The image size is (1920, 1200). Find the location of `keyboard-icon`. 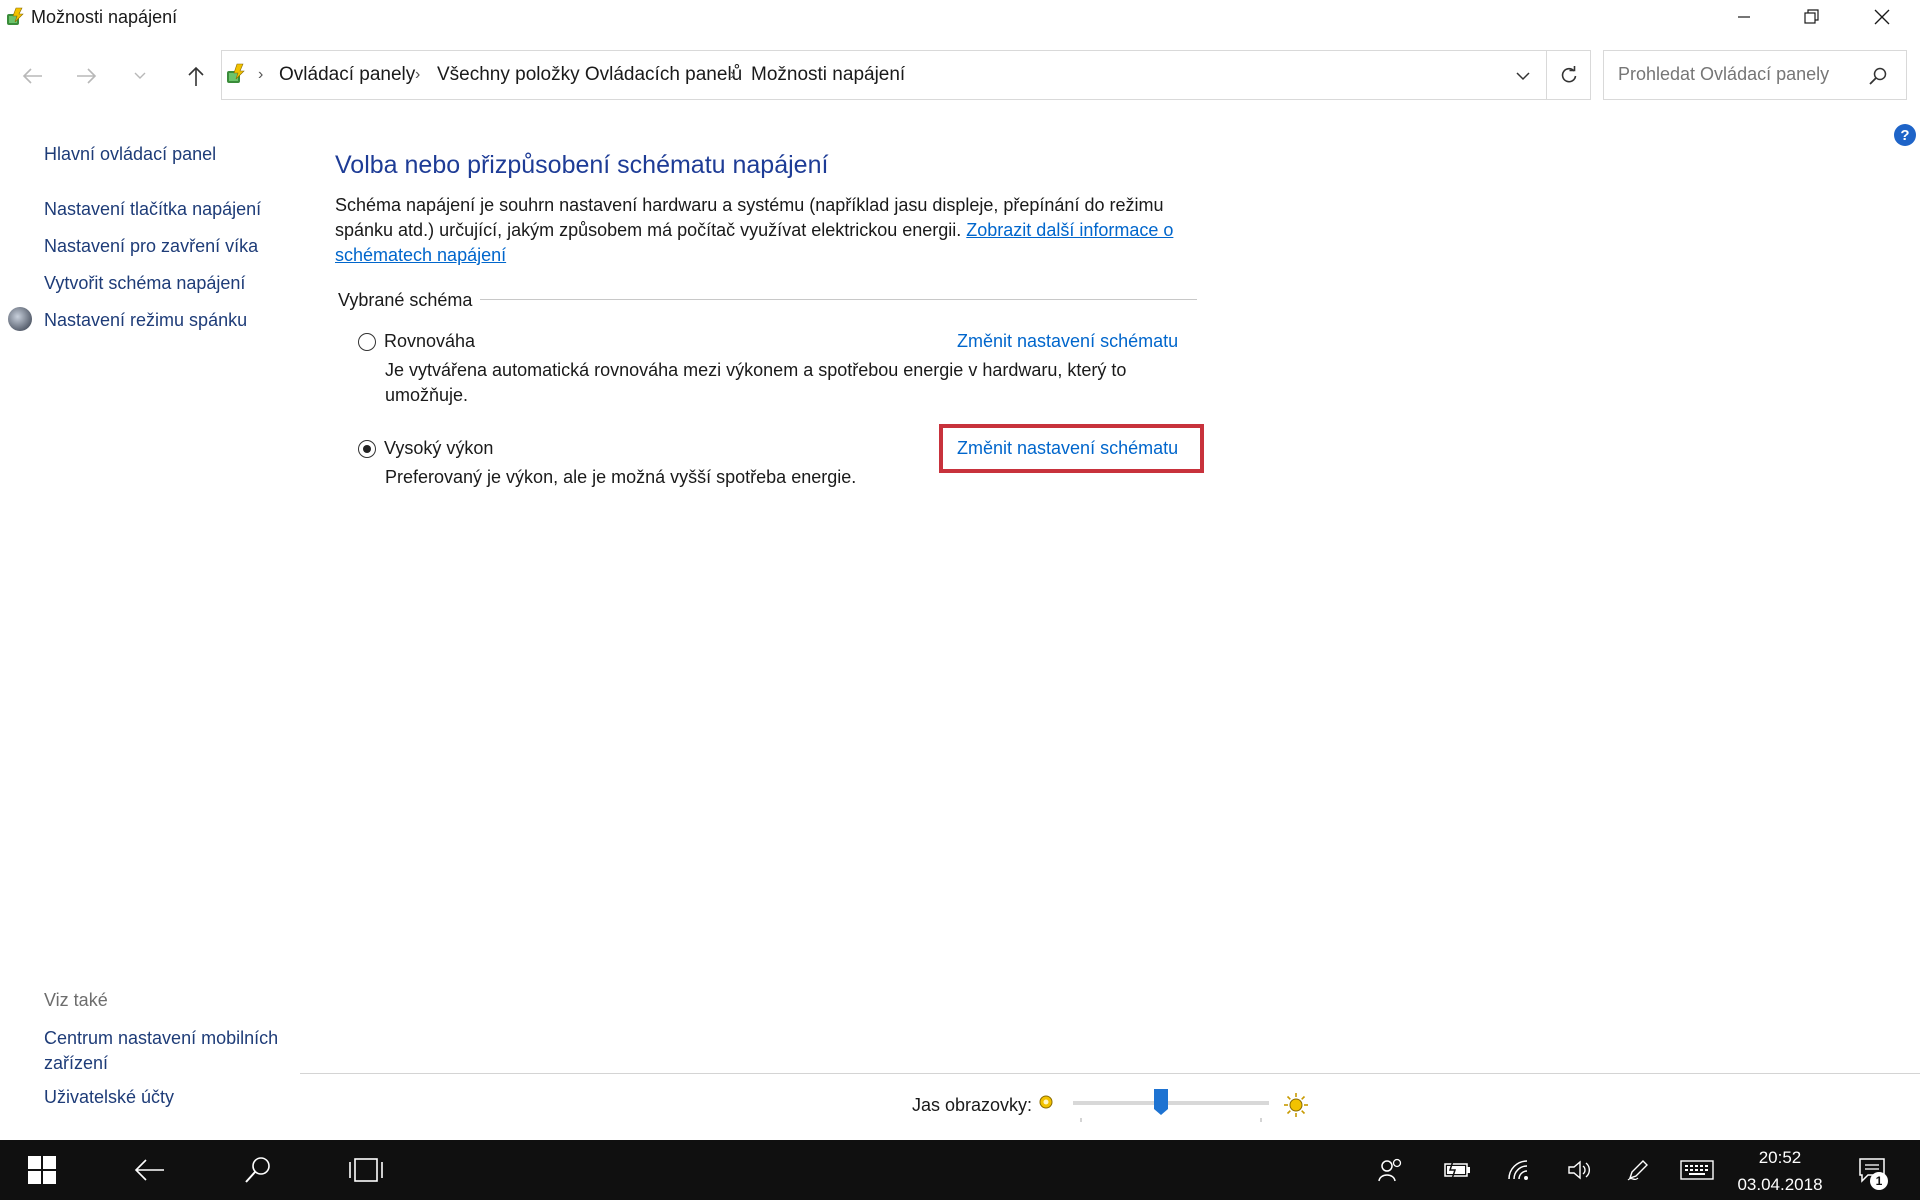

keyboard-icon is located at coordinates (1697, 1170).